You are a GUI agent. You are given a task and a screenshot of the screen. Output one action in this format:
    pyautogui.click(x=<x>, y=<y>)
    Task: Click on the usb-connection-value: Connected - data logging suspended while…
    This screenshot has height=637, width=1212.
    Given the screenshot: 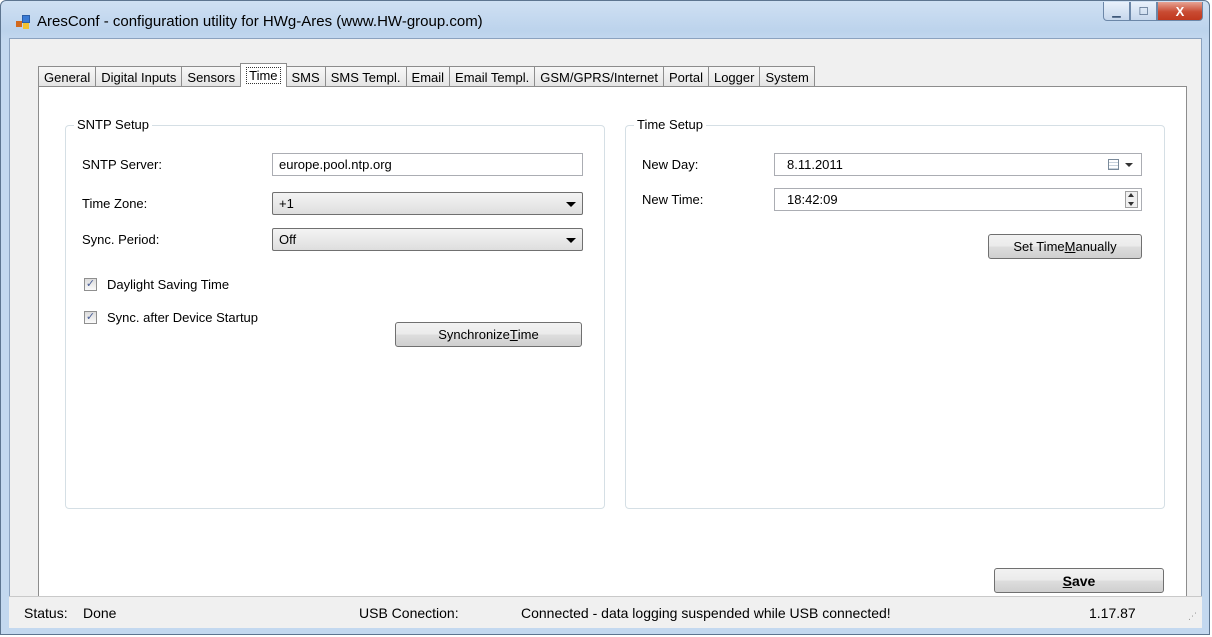 What is the action you would take?
    pyautogui.click(x=706, y=613)
    